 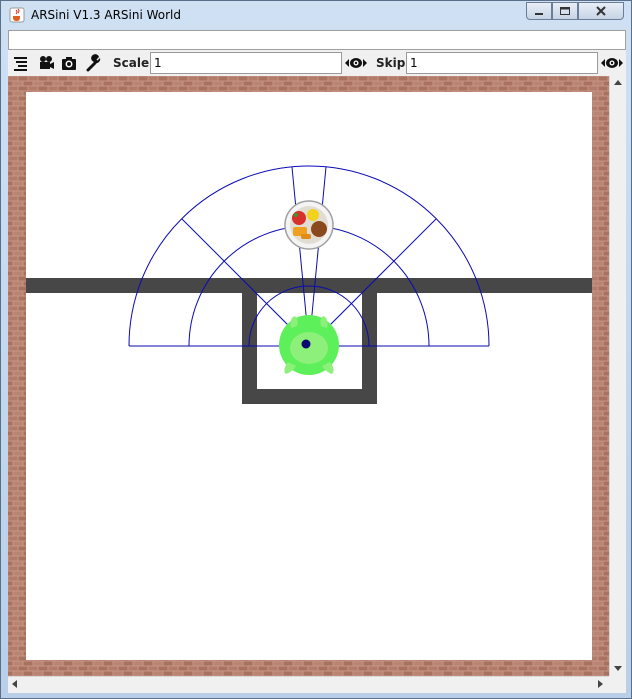 What do you see at coordinates (369, 347) in the screenshot?
I see `room-right-wall` at bounding box center [369, 347].